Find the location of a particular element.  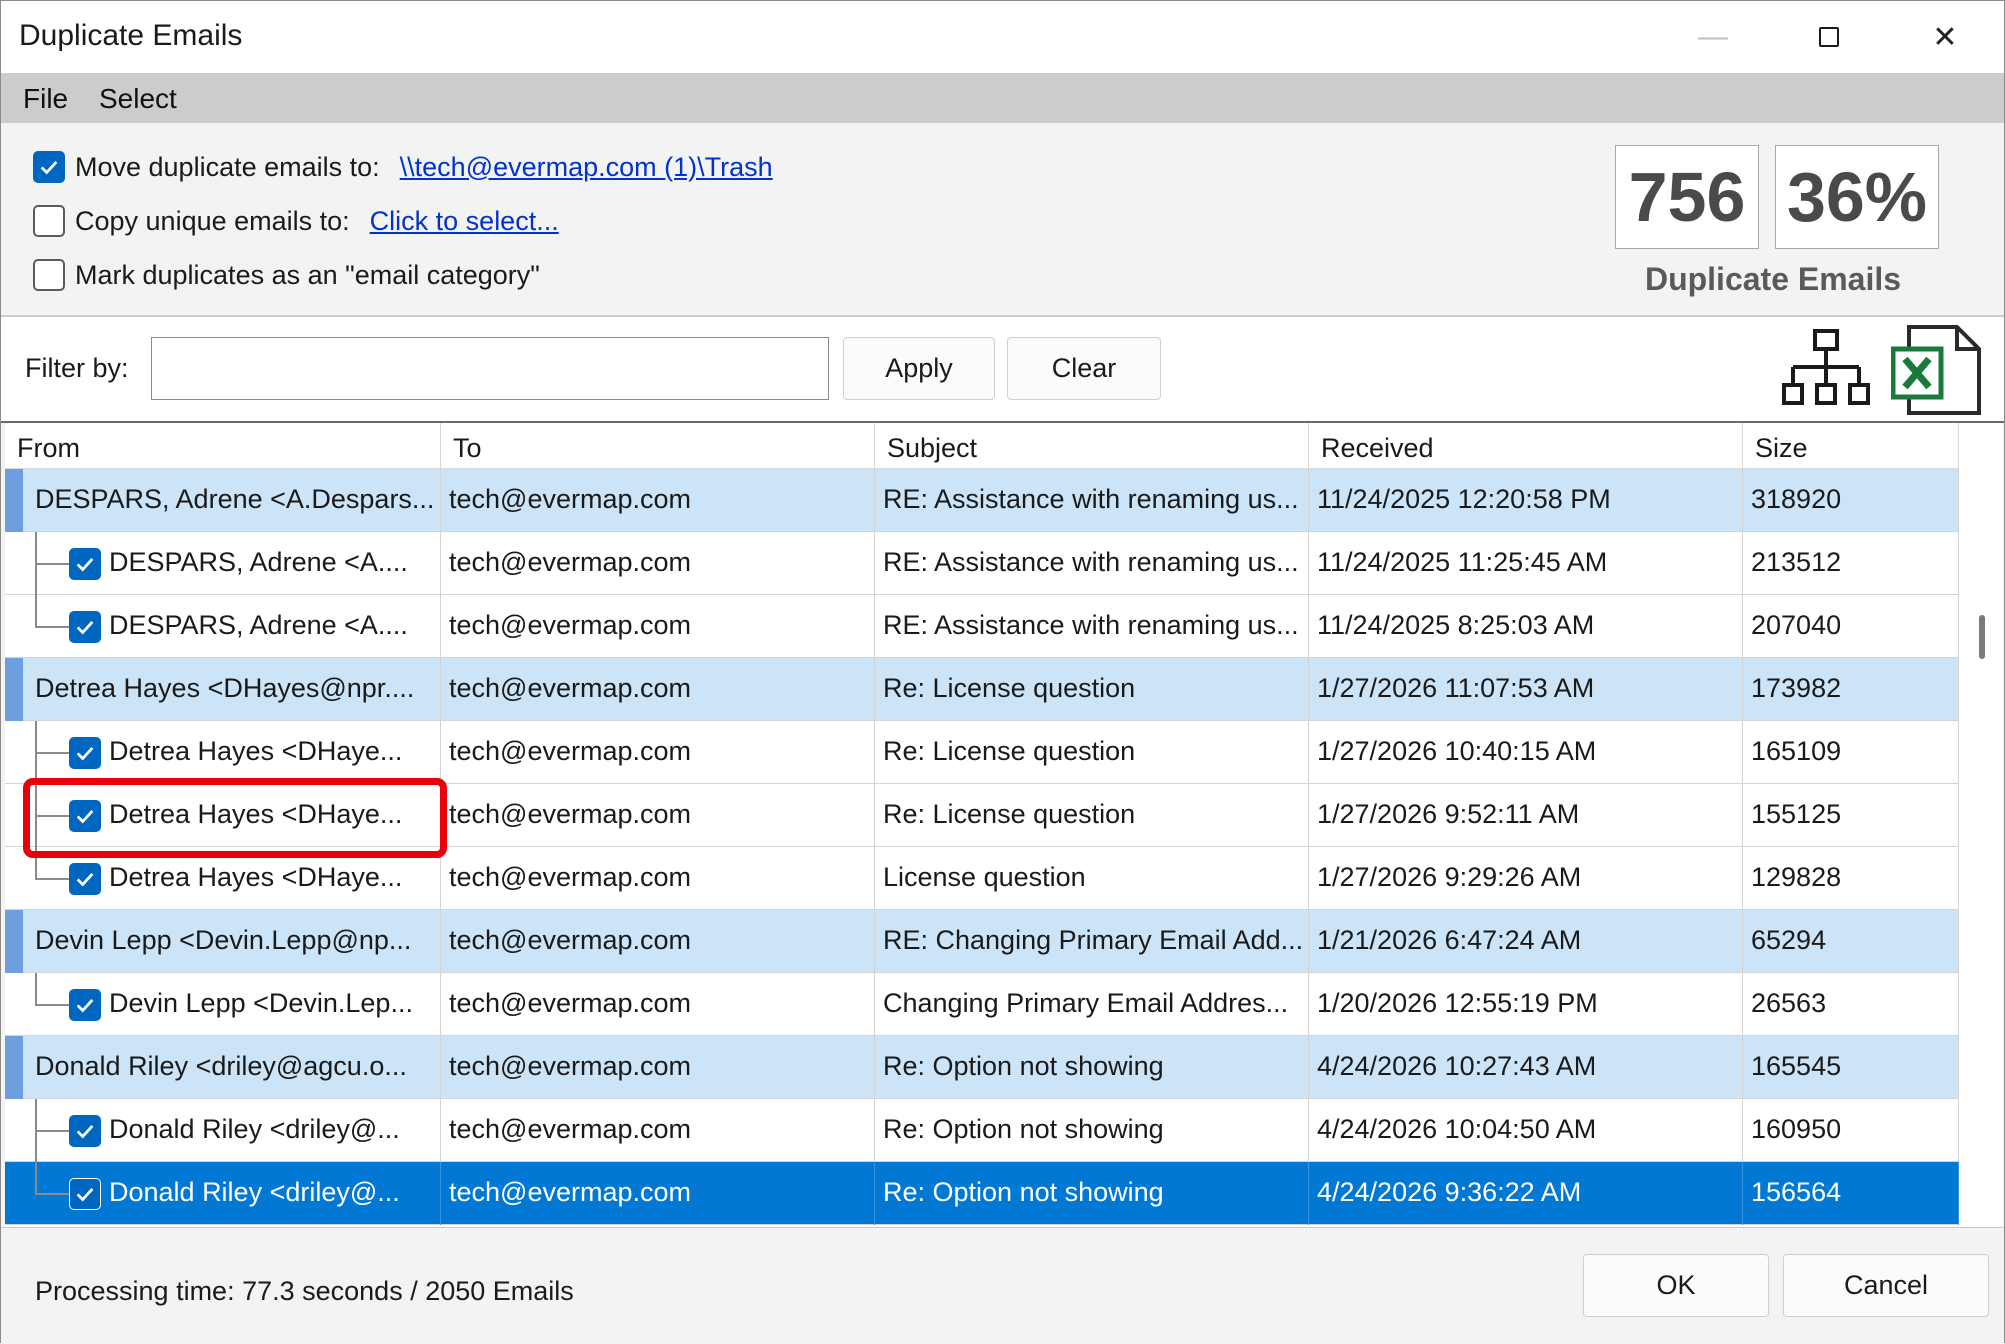

apply-button: Apply is located at coordinates (919, 368).